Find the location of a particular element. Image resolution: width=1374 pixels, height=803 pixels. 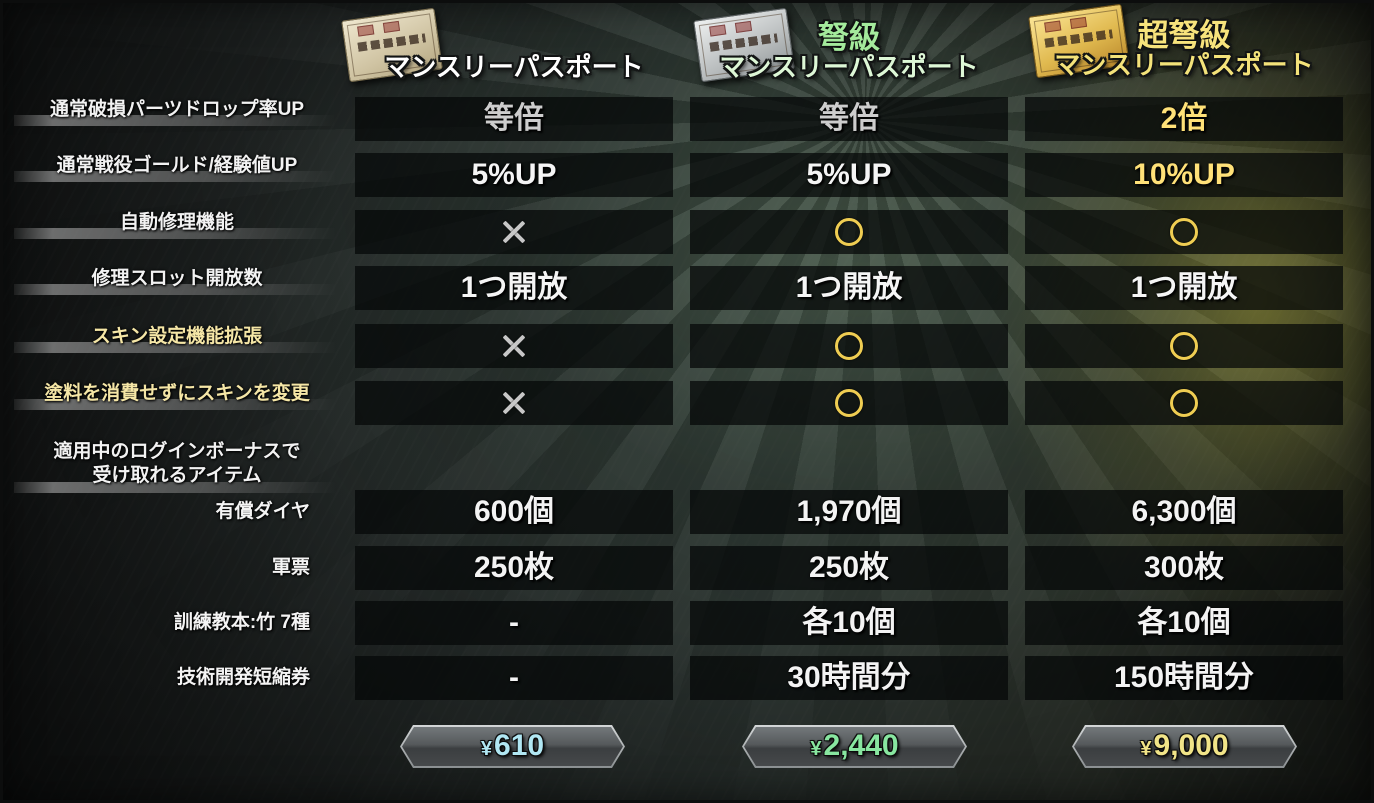

tier-header-chodokyu: 超弩級 マンスリーパスポート is located at coordinates (1184, 48).